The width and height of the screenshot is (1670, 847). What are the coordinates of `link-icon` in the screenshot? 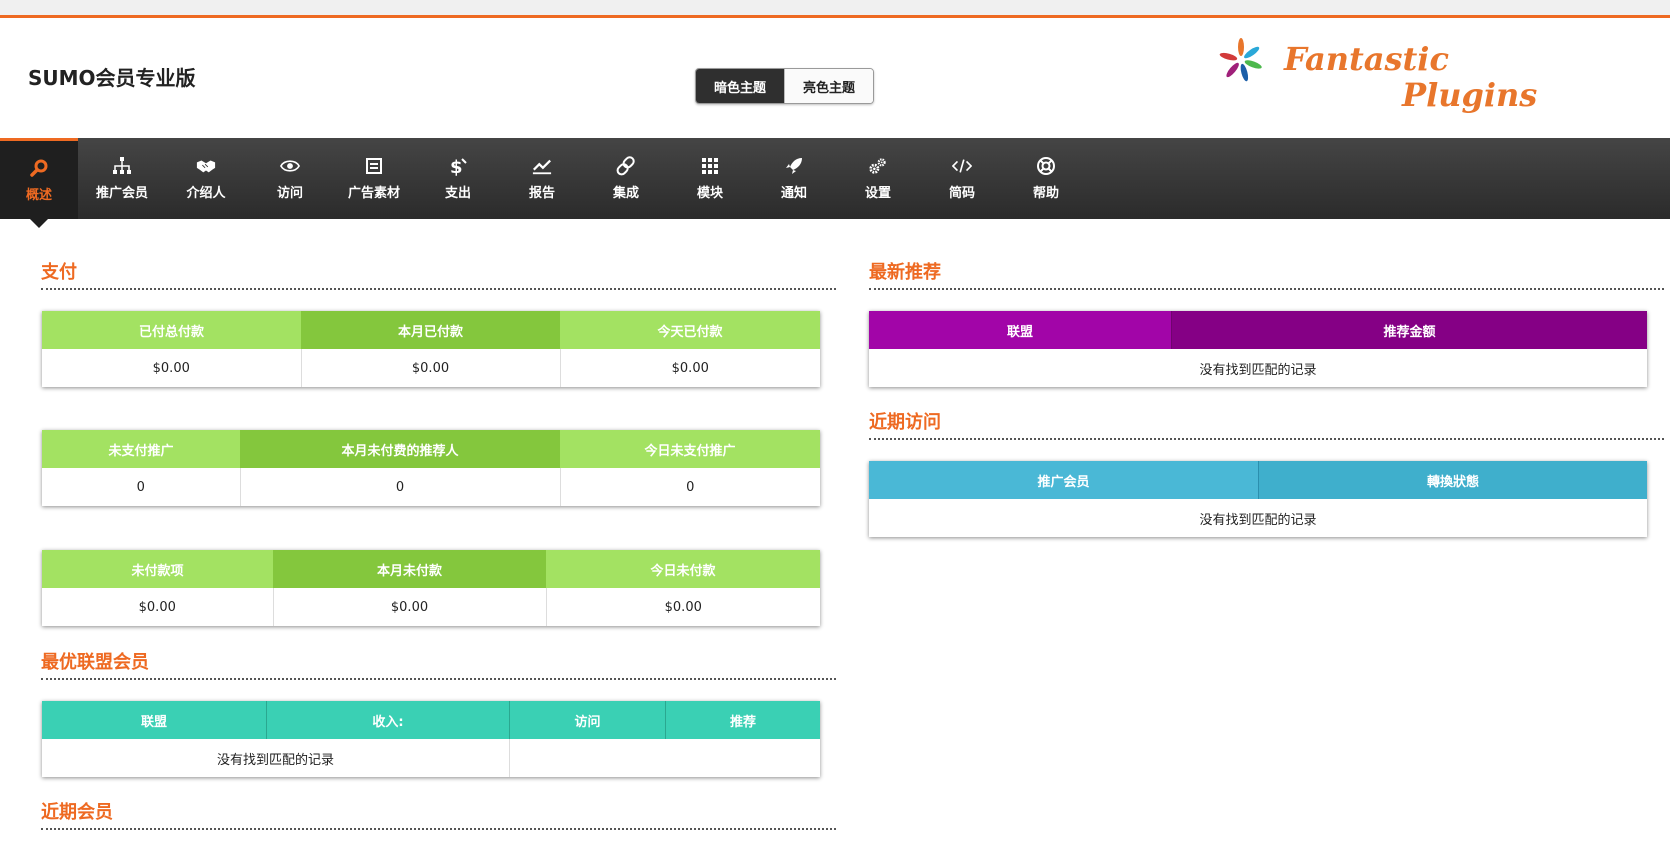 It's located at (626, 166).